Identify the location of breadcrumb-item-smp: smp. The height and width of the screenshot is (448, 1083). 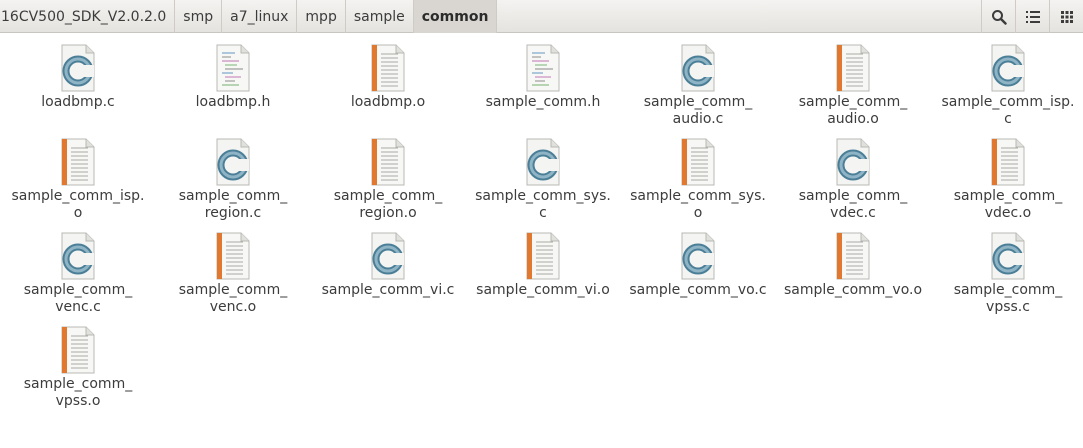
(199, 16).